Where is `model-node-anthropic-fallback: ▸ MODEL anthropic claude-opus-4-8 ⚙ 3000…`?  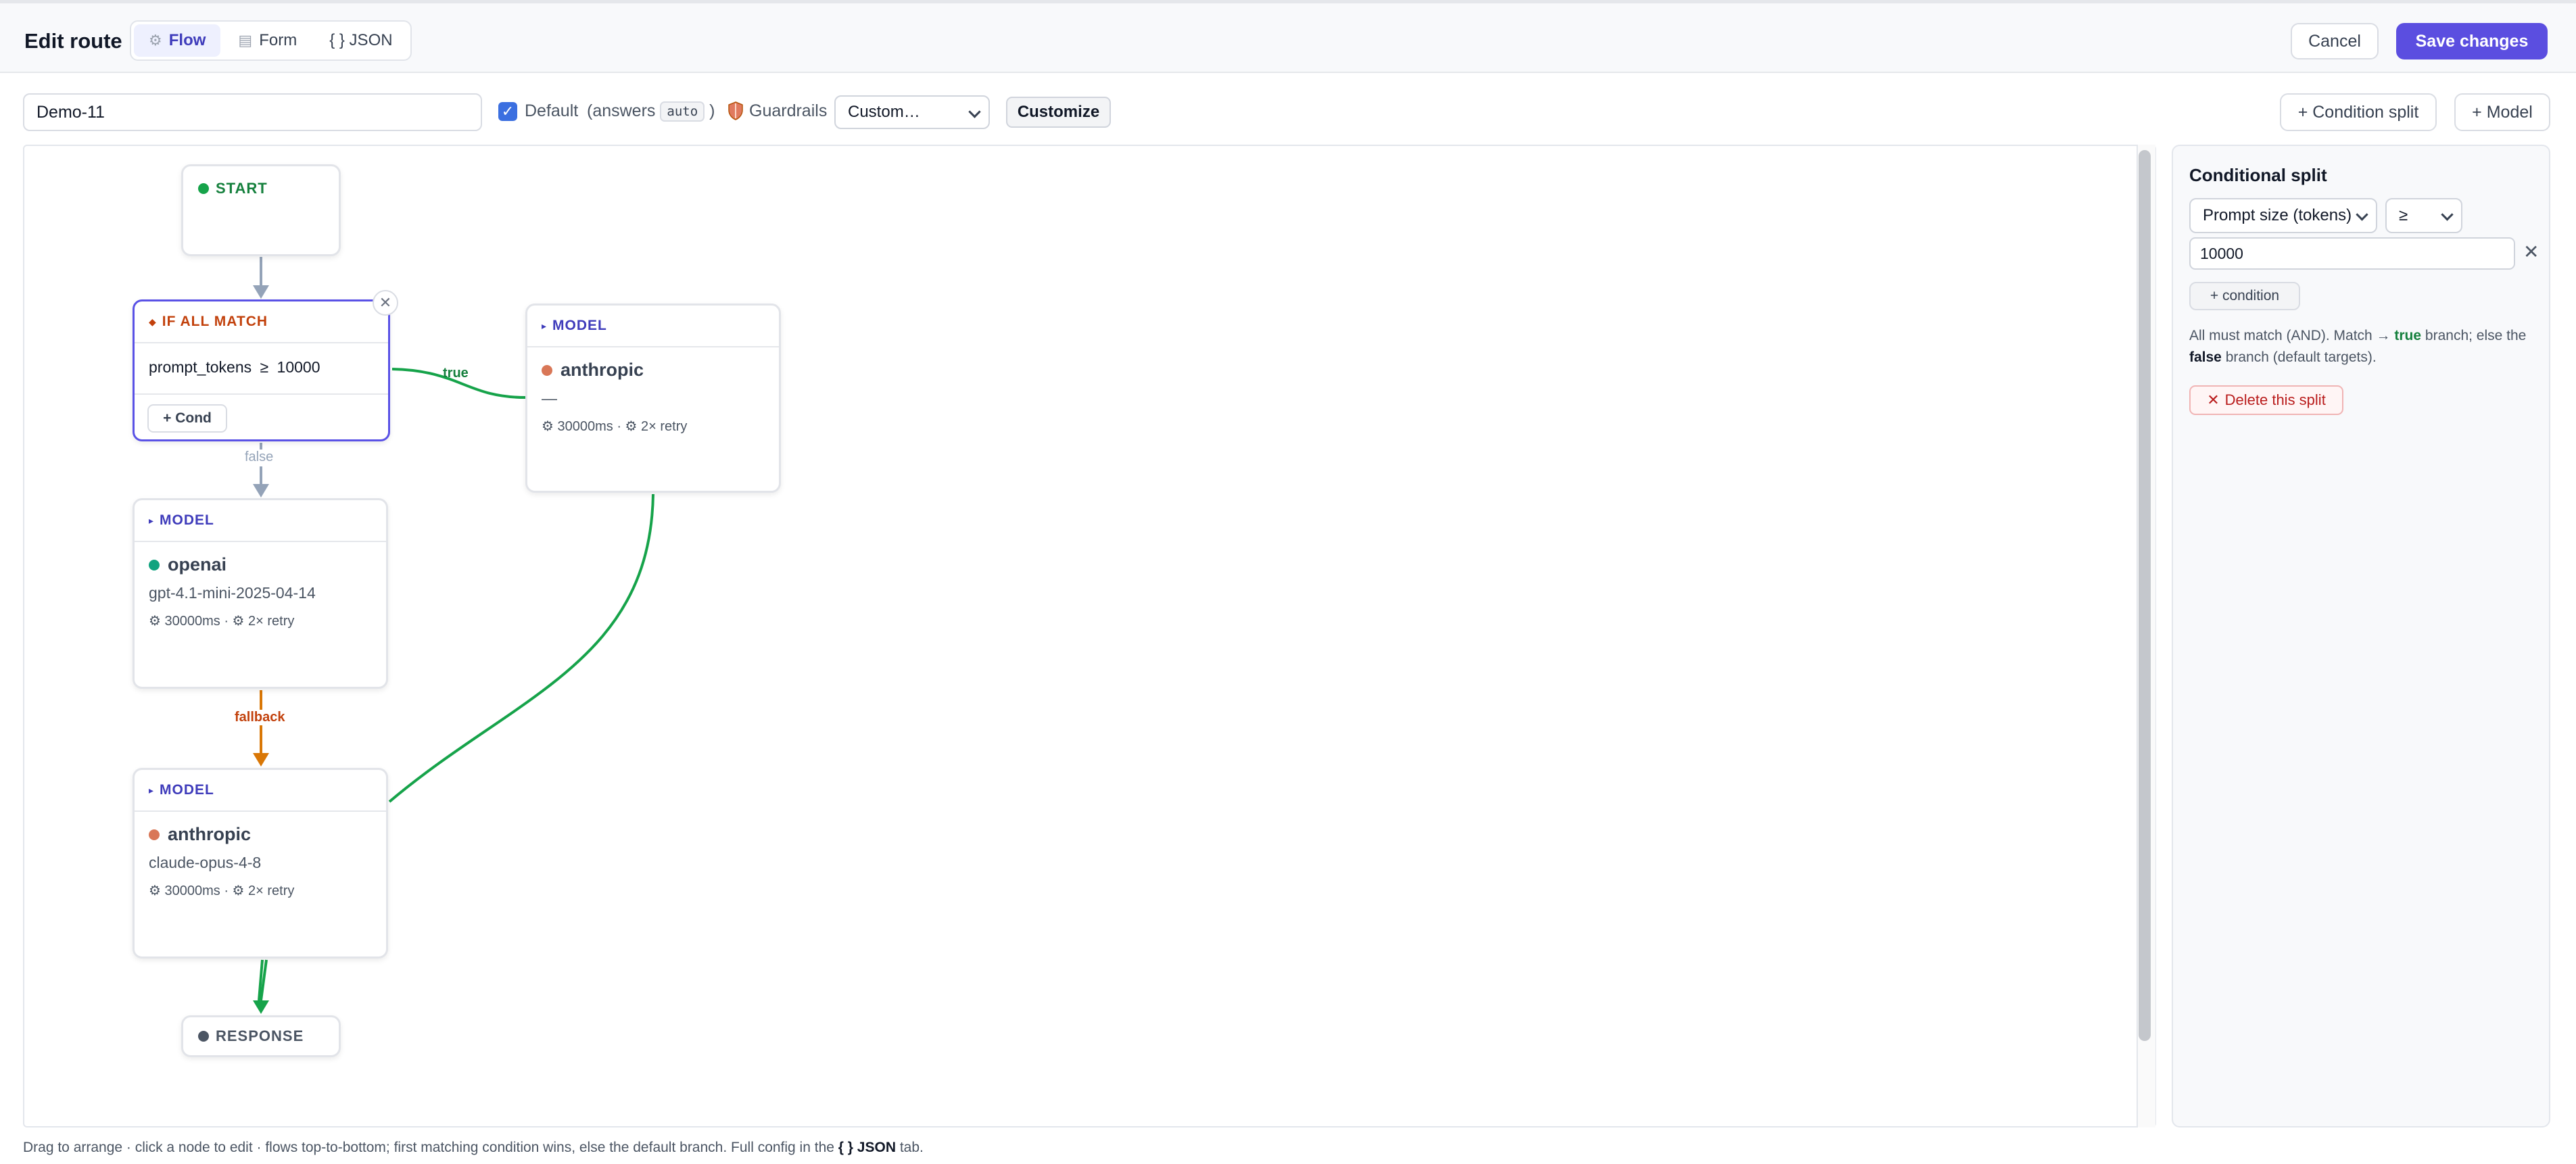
model-node-anthropic-fallback: ▸ MODEL anthropic claude-opus-4-8 ⚙ 3000… is located at coordinates (260, 863).